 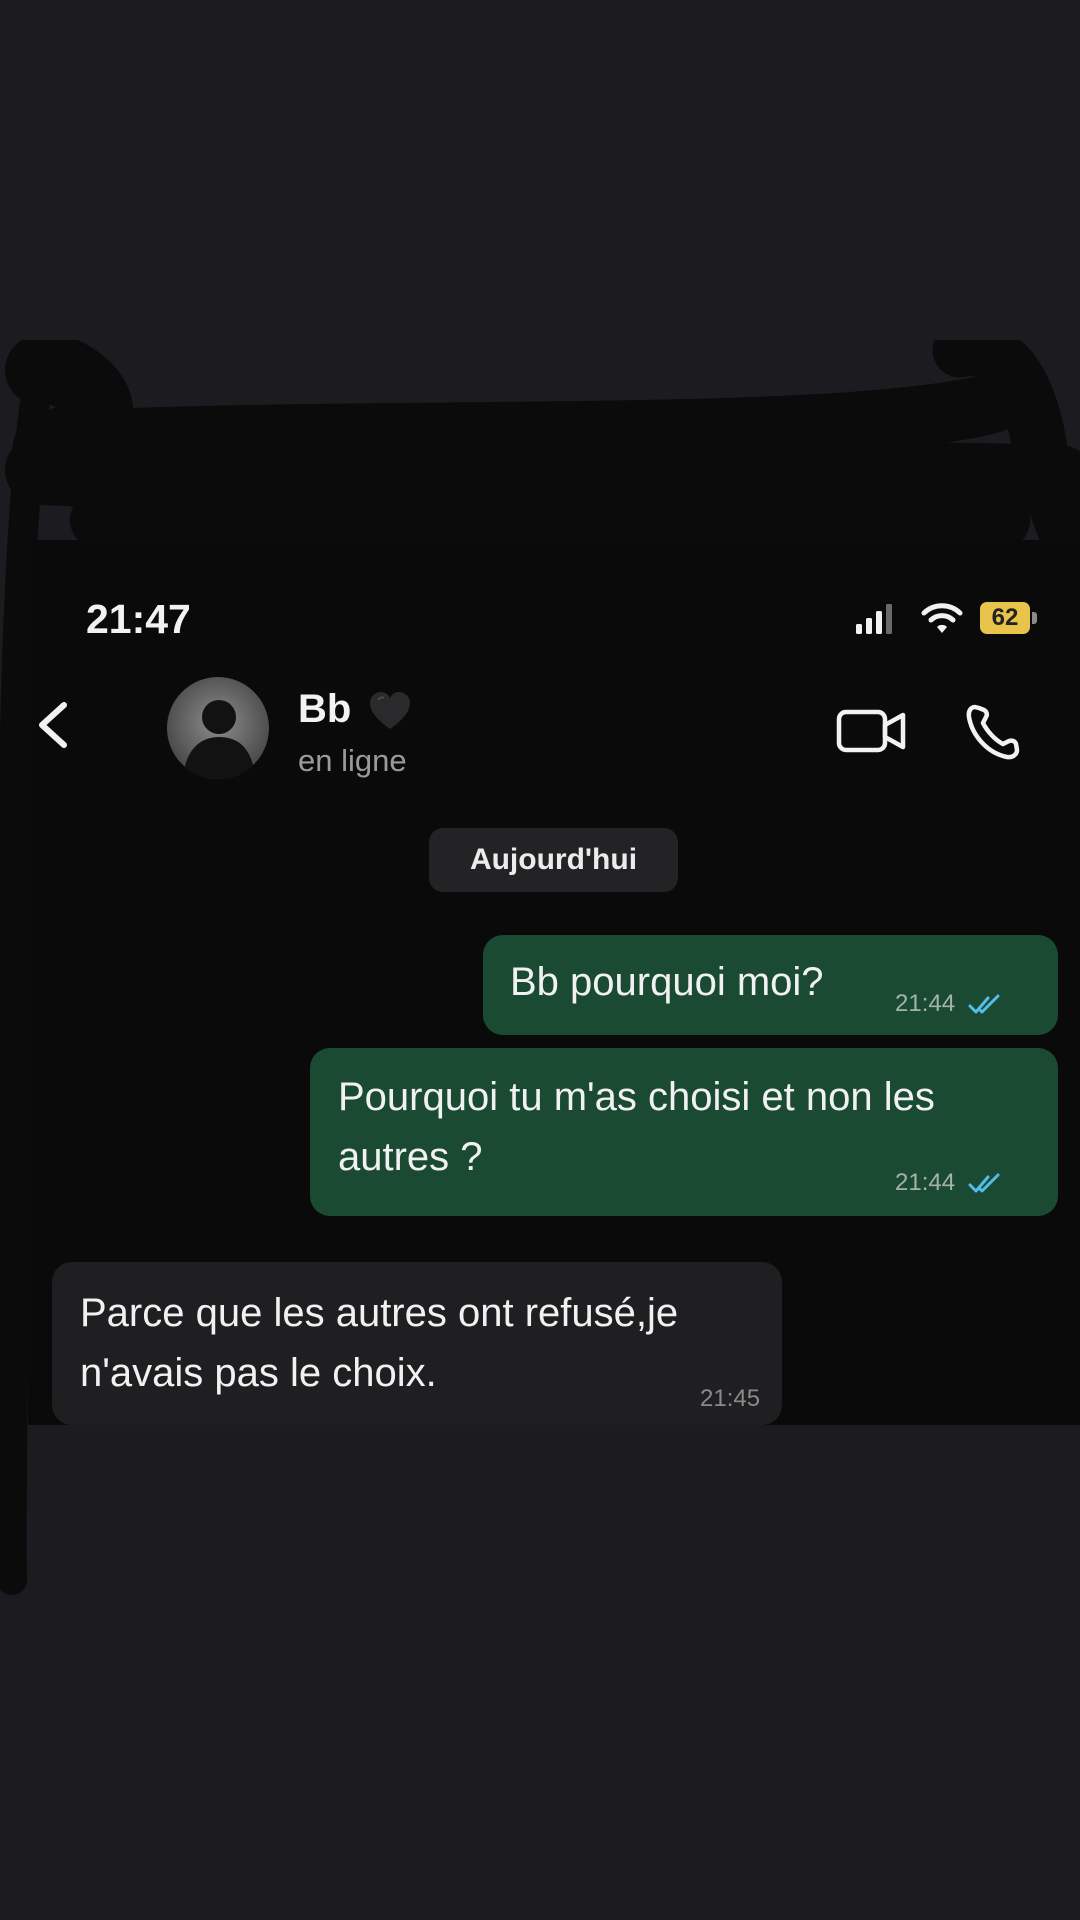 I want to click on signal-icon, so click(x=874, y=619).